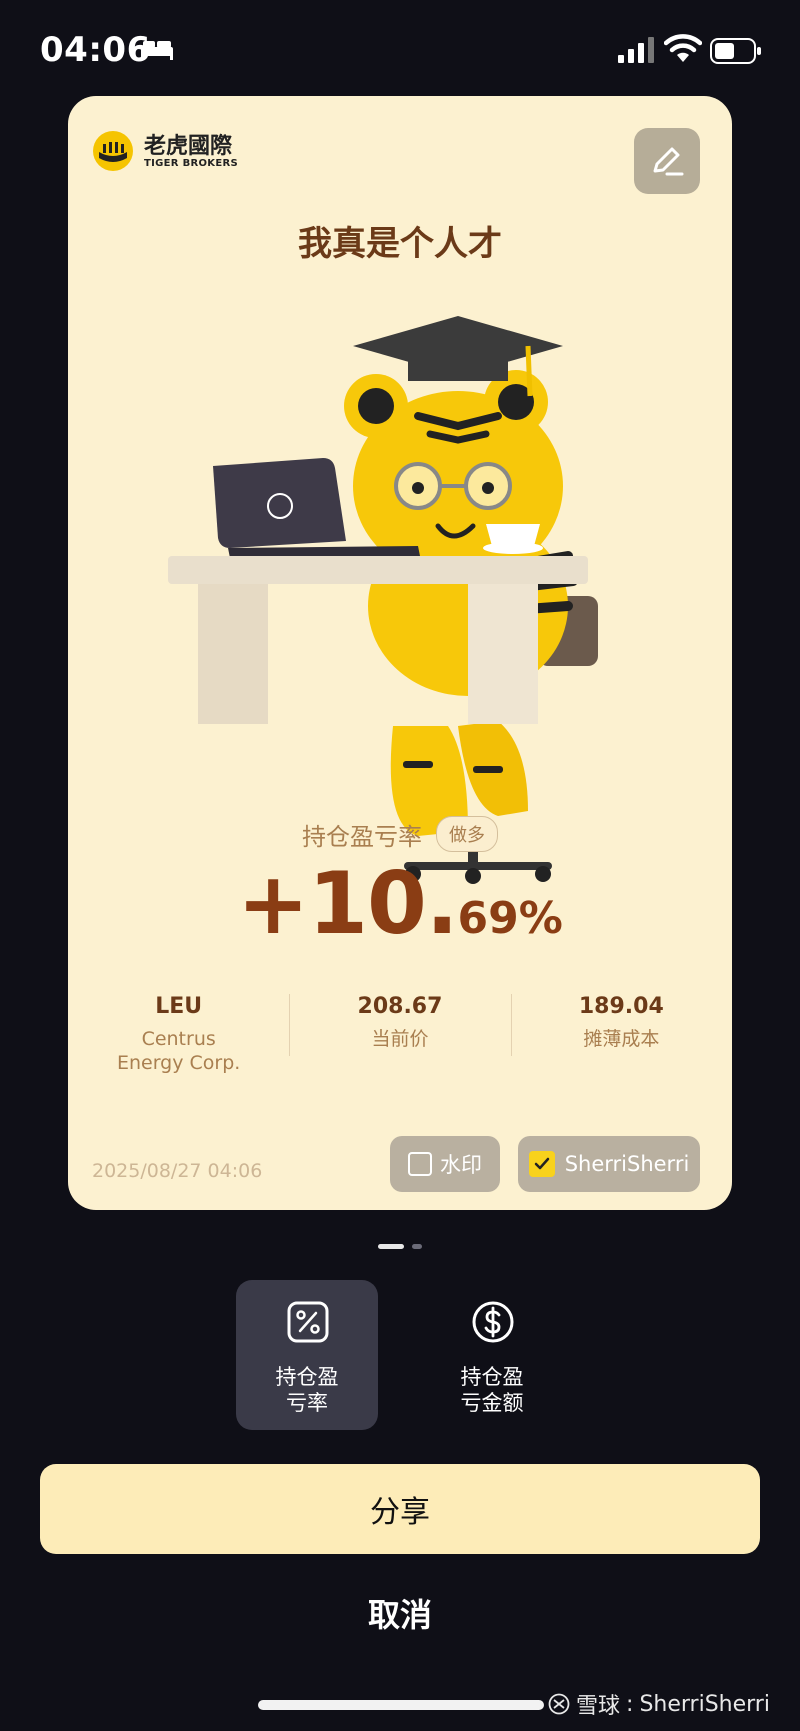  What do you see at coordinates (400, 1509) in the screenshot?
I see `share-button: 分享` at bounding box center [400, 1509].